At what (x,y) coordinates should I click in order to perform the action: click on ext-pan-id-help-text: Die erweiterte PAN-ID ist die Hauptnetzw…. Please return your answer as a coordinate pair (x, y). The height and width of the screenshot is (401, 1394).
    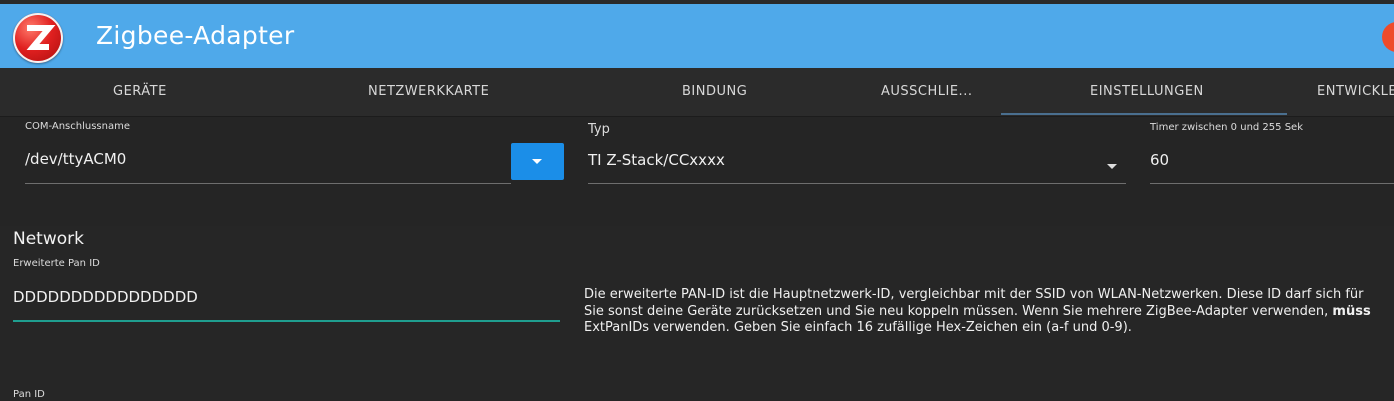
    Looking at the image, I should click on (989, 312).